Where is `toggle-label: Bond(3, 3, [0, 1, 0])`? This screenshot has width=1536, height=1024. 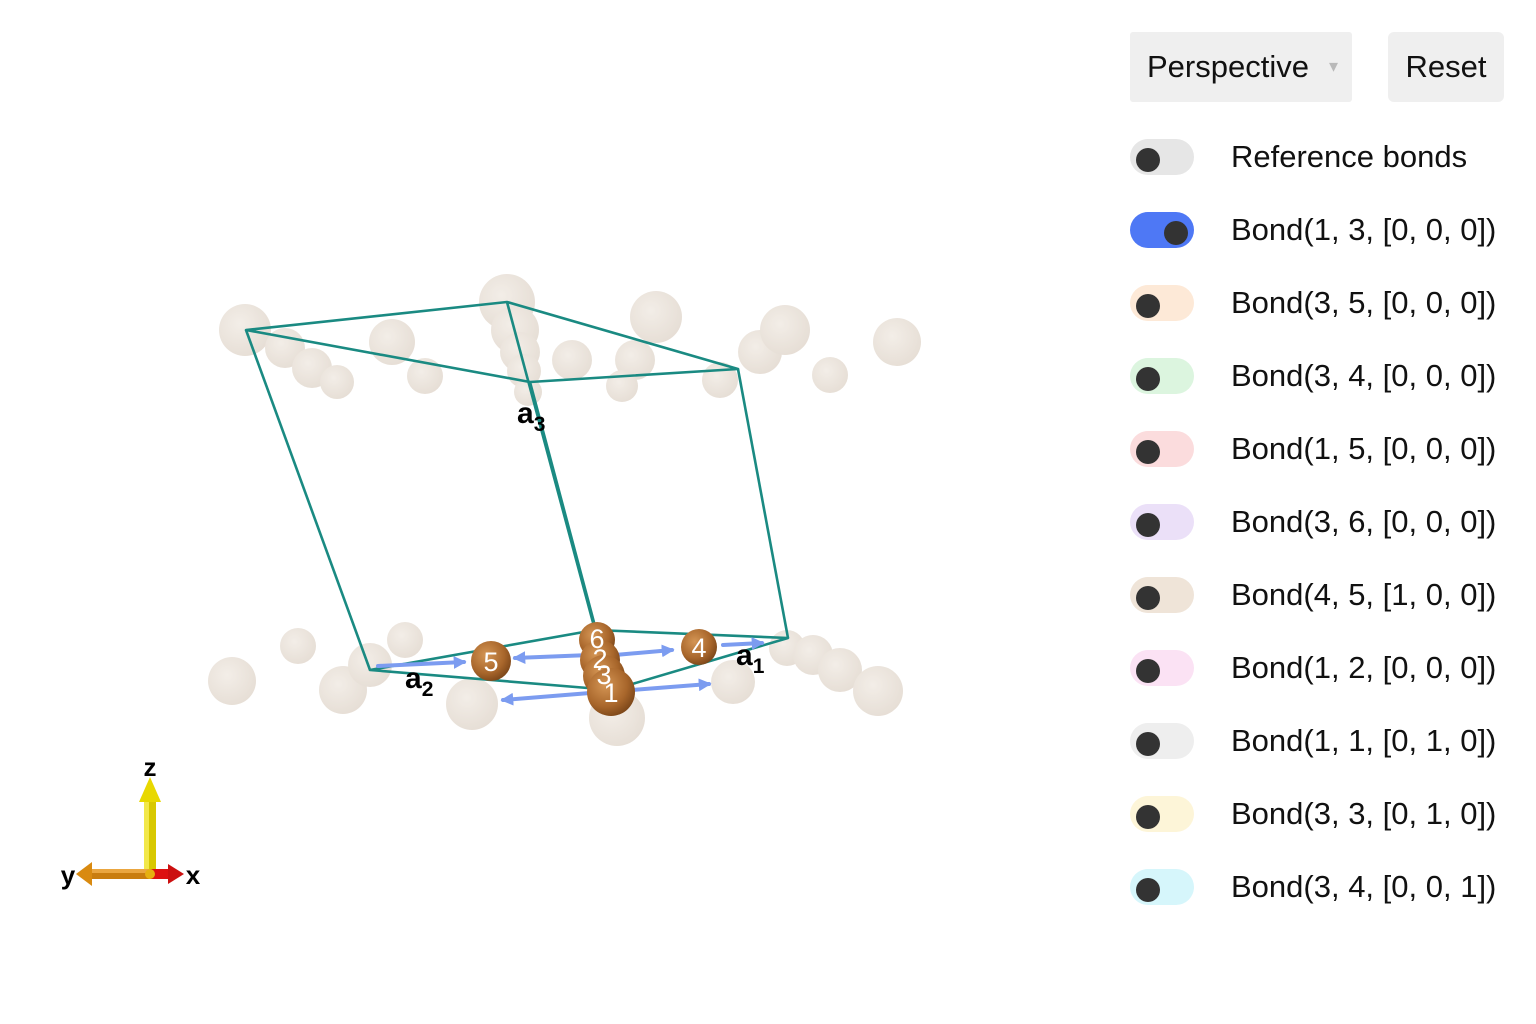
toggle-label: Bond(3, 3, [0, 1, 0]) is located at coordinates (1364, 813).